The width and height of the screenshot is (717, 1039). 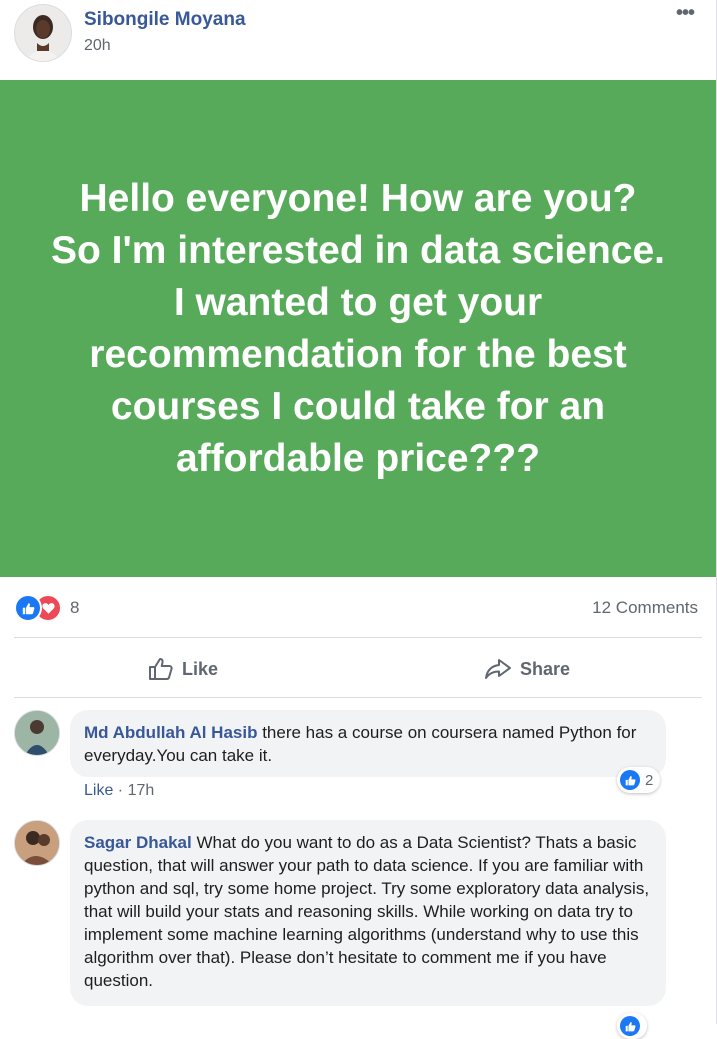 What do you see at coordinates (200, 668) in the screenshot?
I see `like-label: Like` at bounding box center [200, 668].